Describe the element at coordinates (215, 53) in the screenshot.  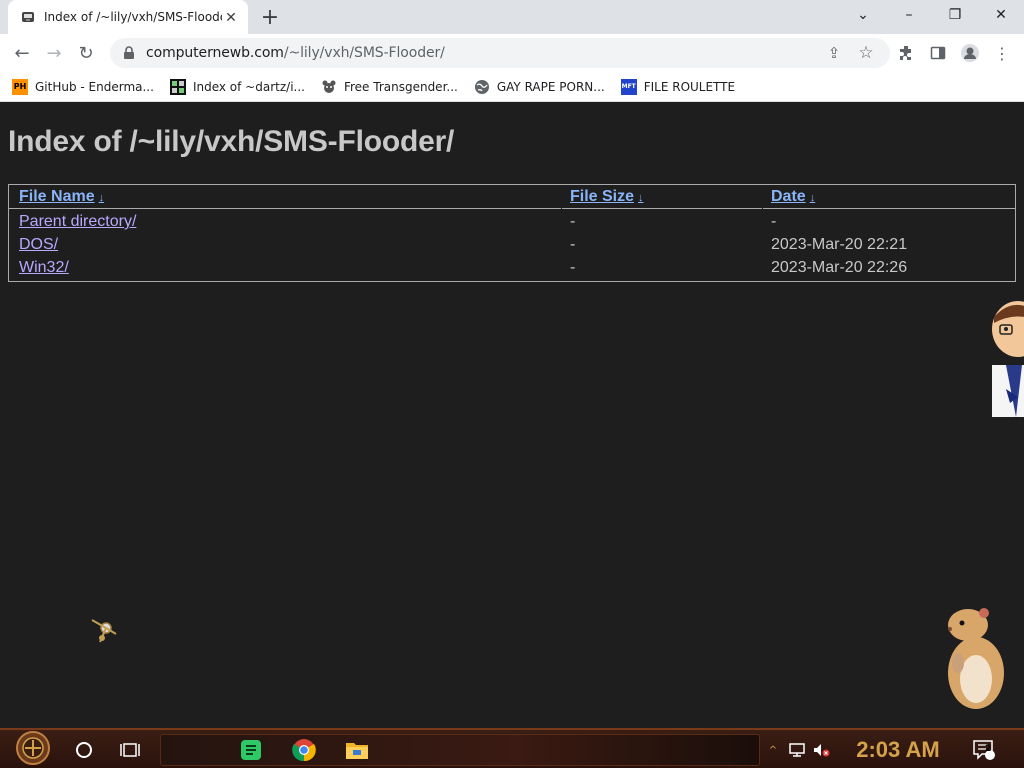
I see `url-host: computernewb.com` at that location.